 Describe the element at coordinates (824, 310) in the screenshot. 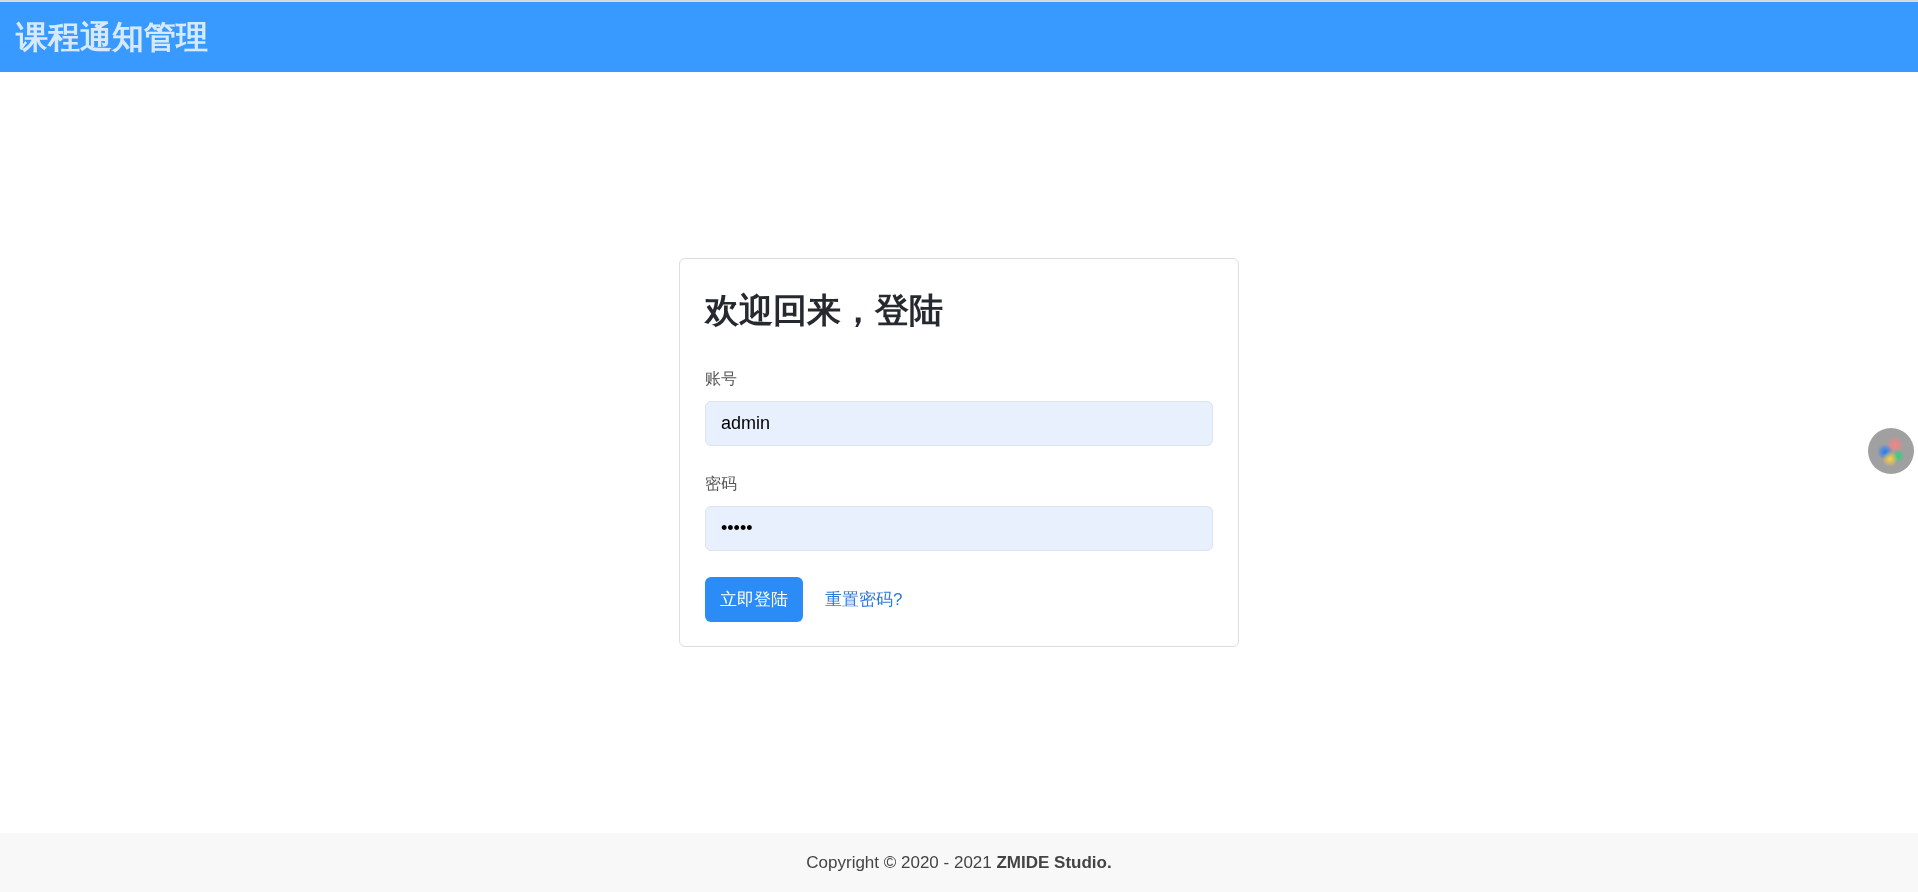

I see `card-title: 欢迎回来，登陆` at that location.